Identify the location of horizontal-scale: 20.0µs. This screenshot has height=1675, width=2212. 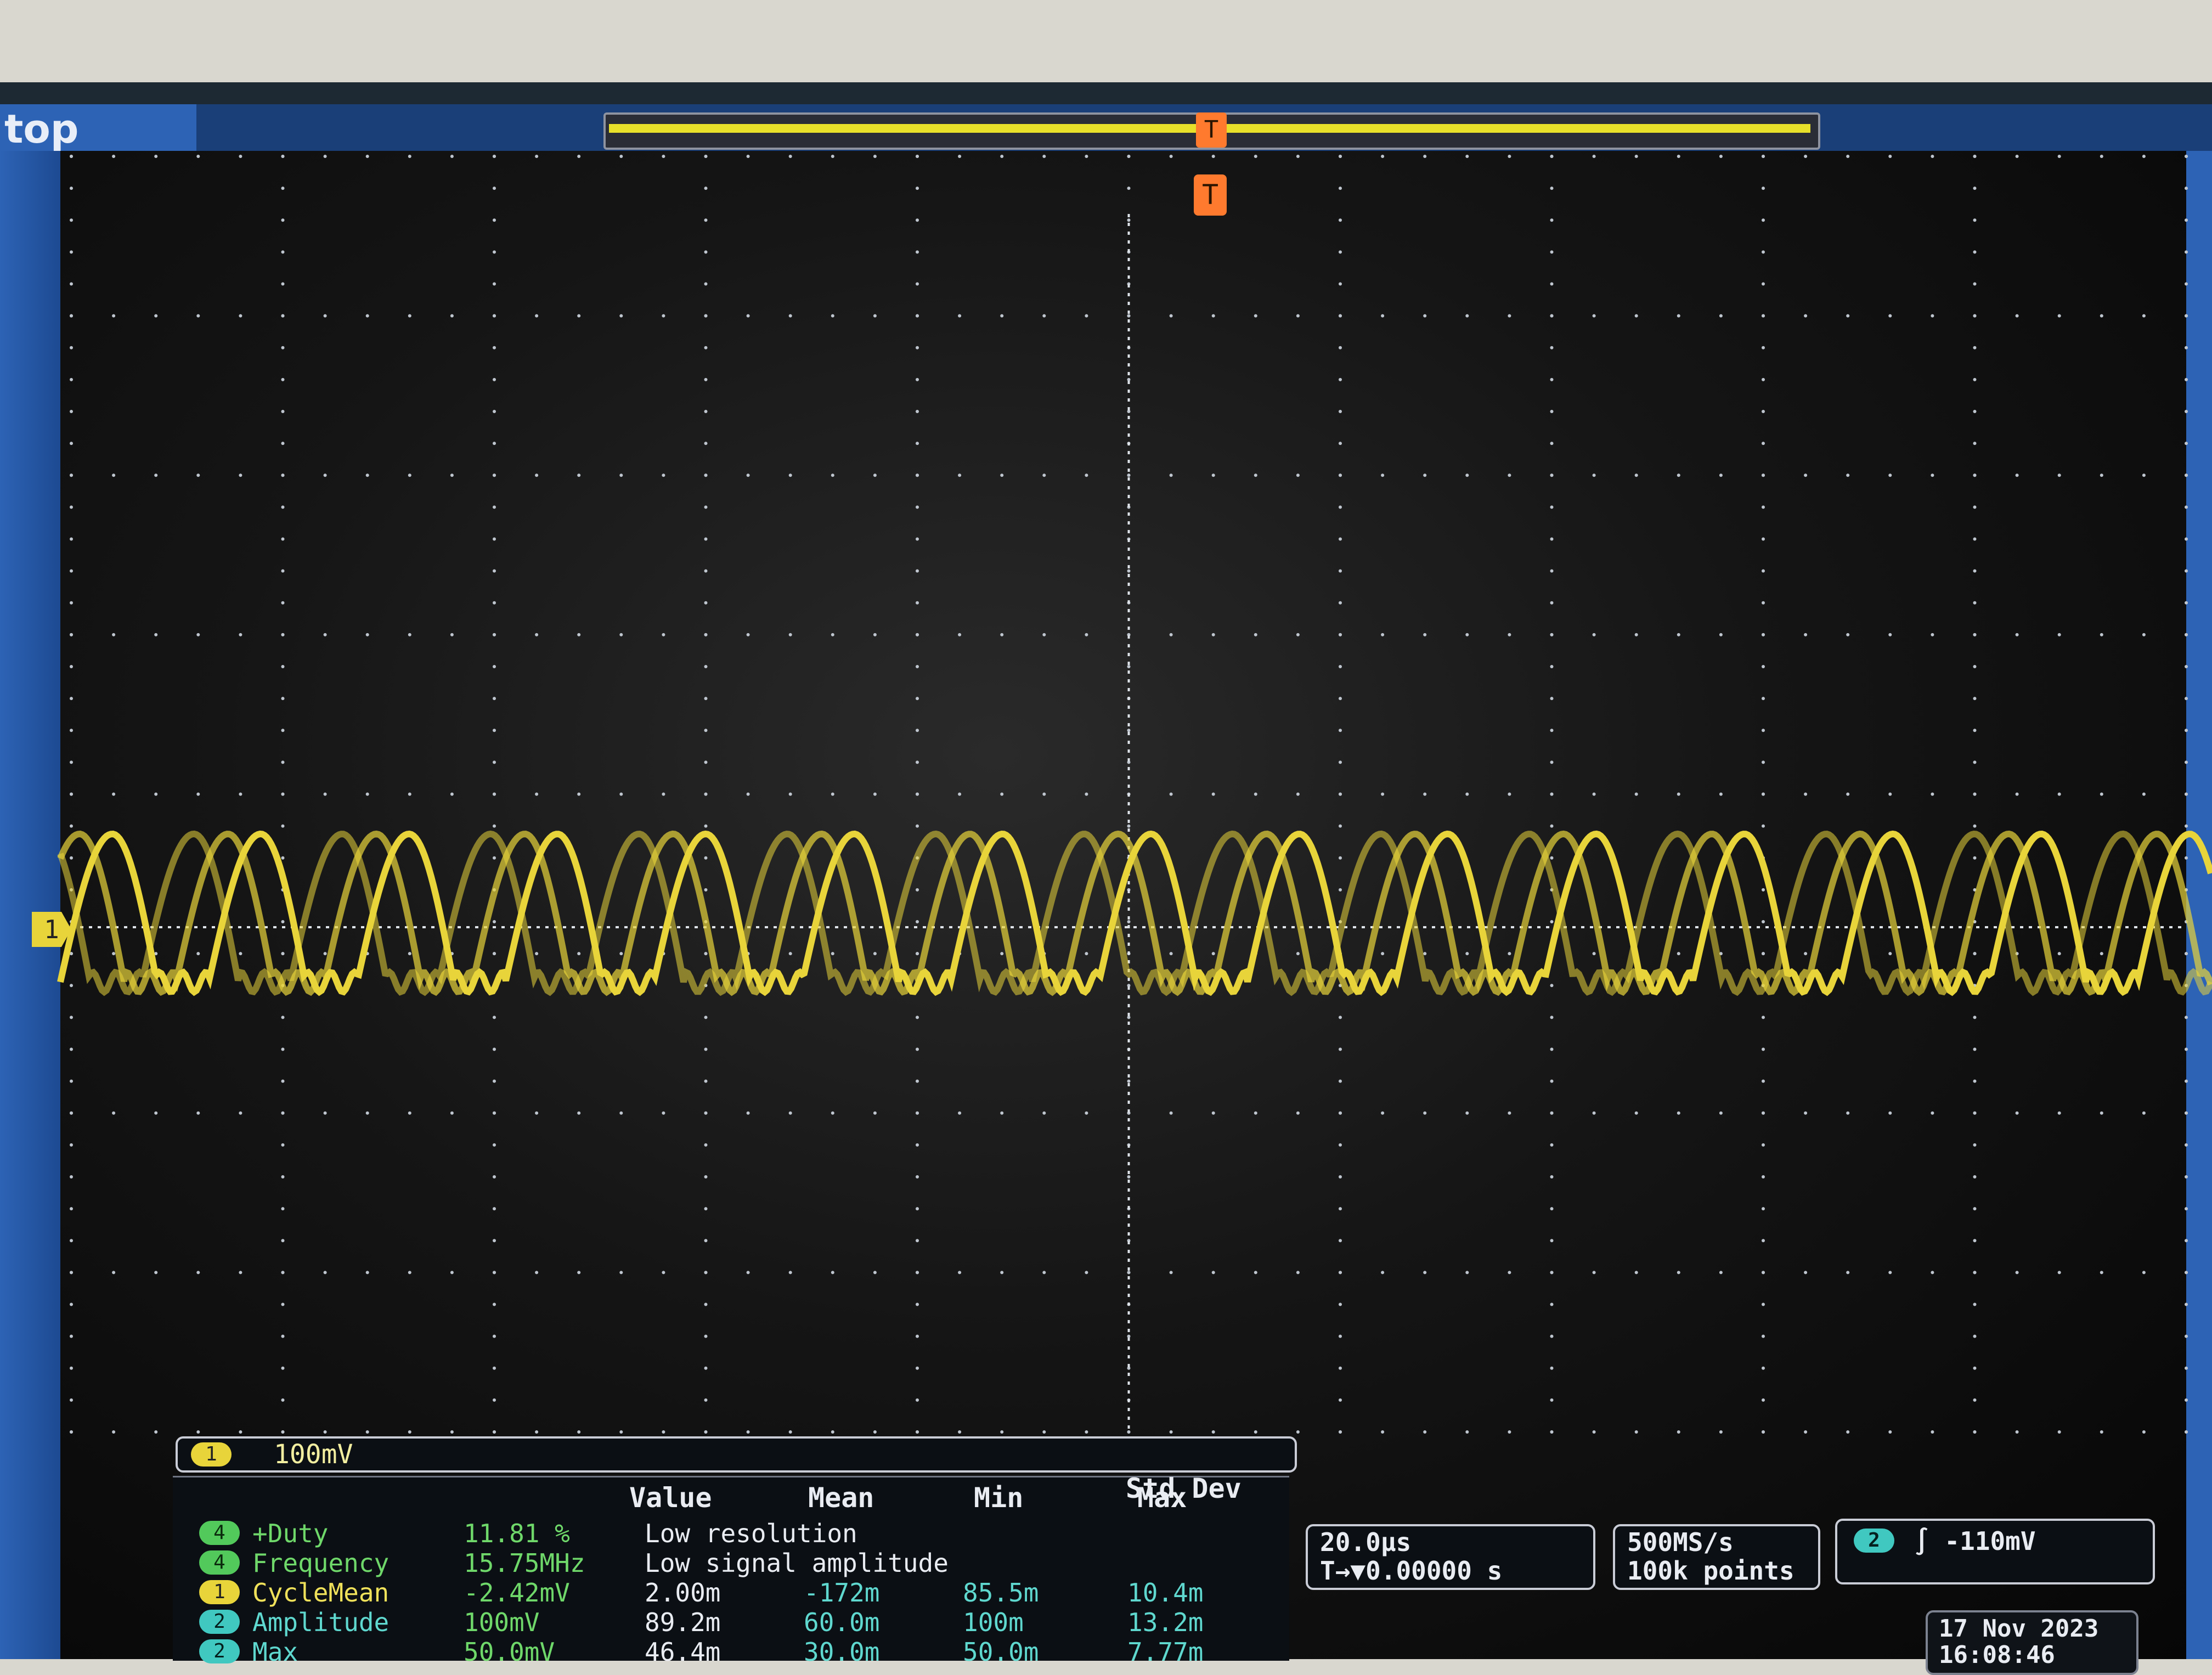
(1366, 1542).